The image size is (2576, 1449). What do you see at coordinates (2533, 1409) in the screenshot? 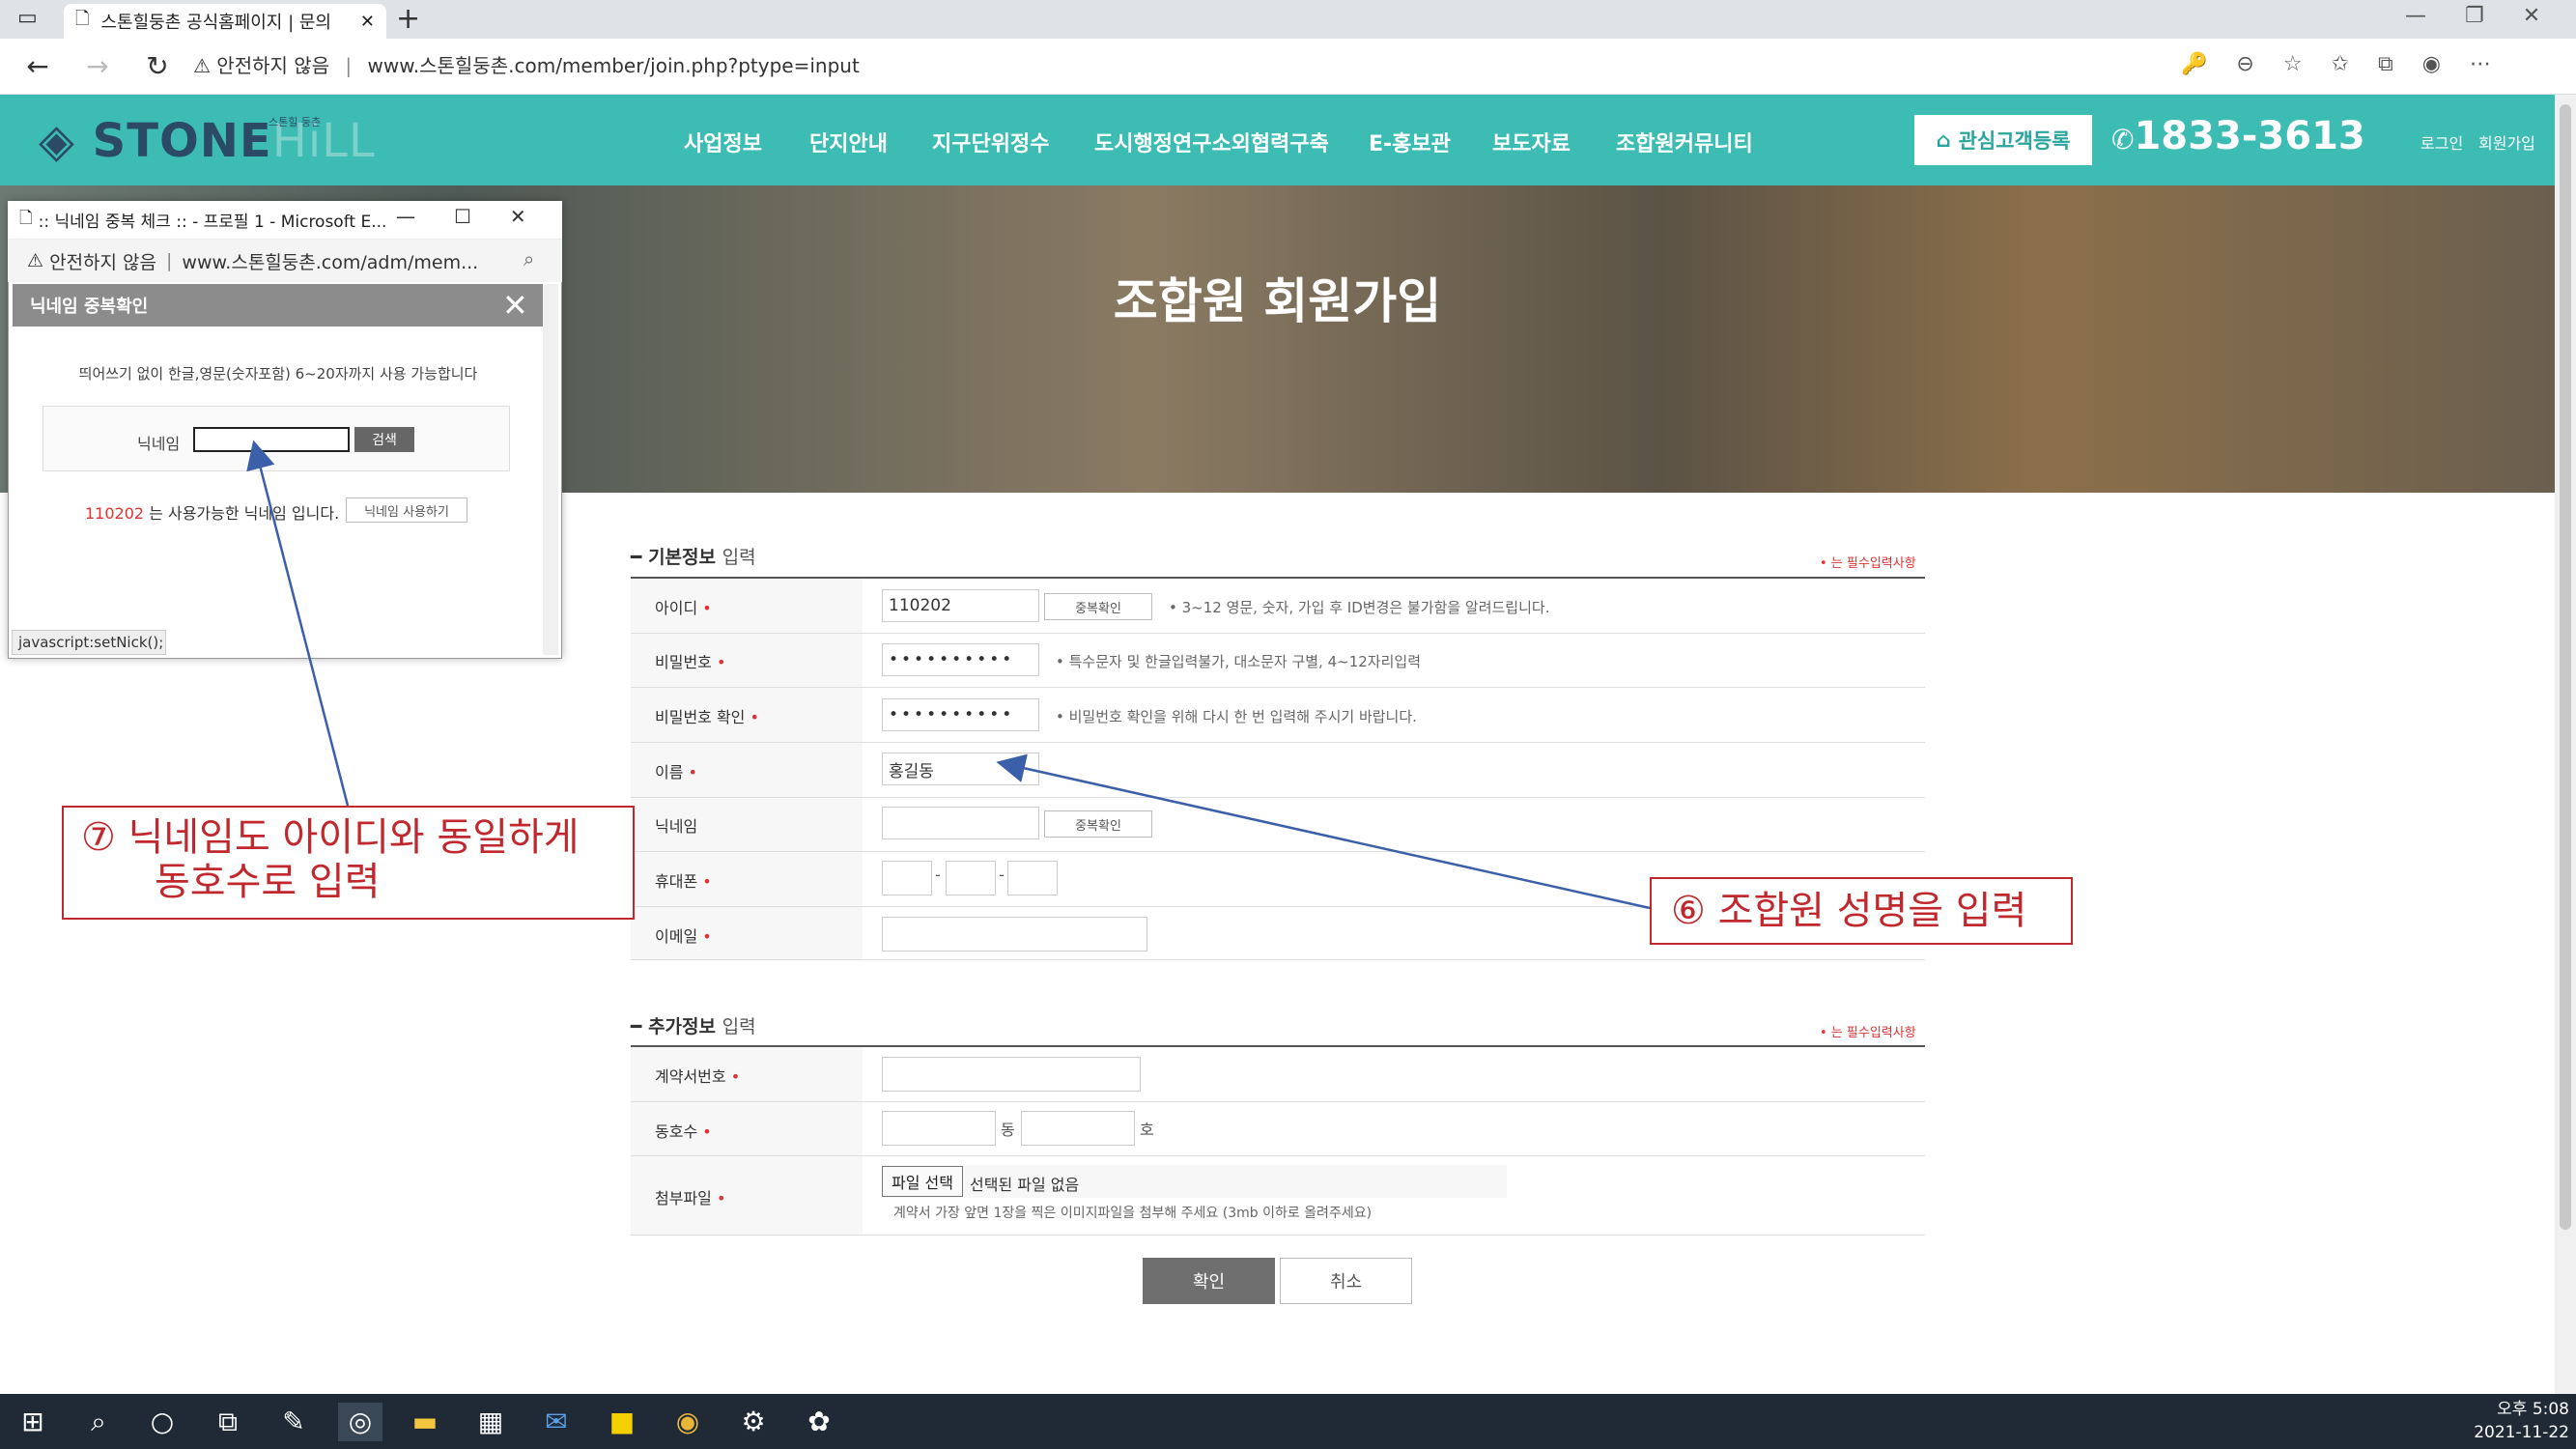
I see `clock-time: 오후 5:08` at bounding box center [2533, 1409].